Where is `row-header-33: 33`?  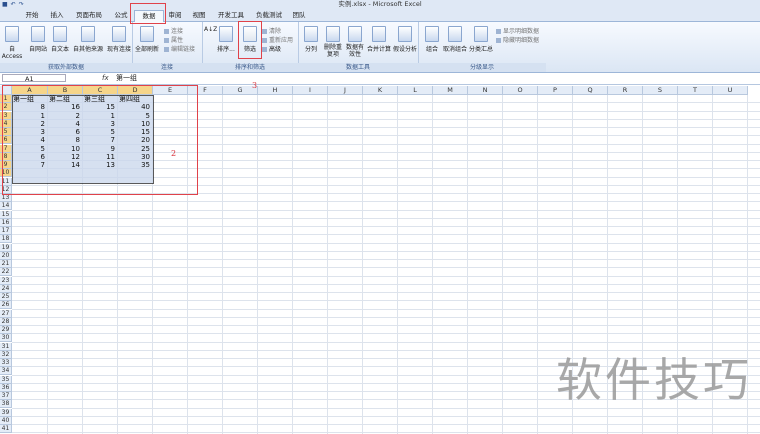 row-header-33: 33 is located at coordinates (6, 363).